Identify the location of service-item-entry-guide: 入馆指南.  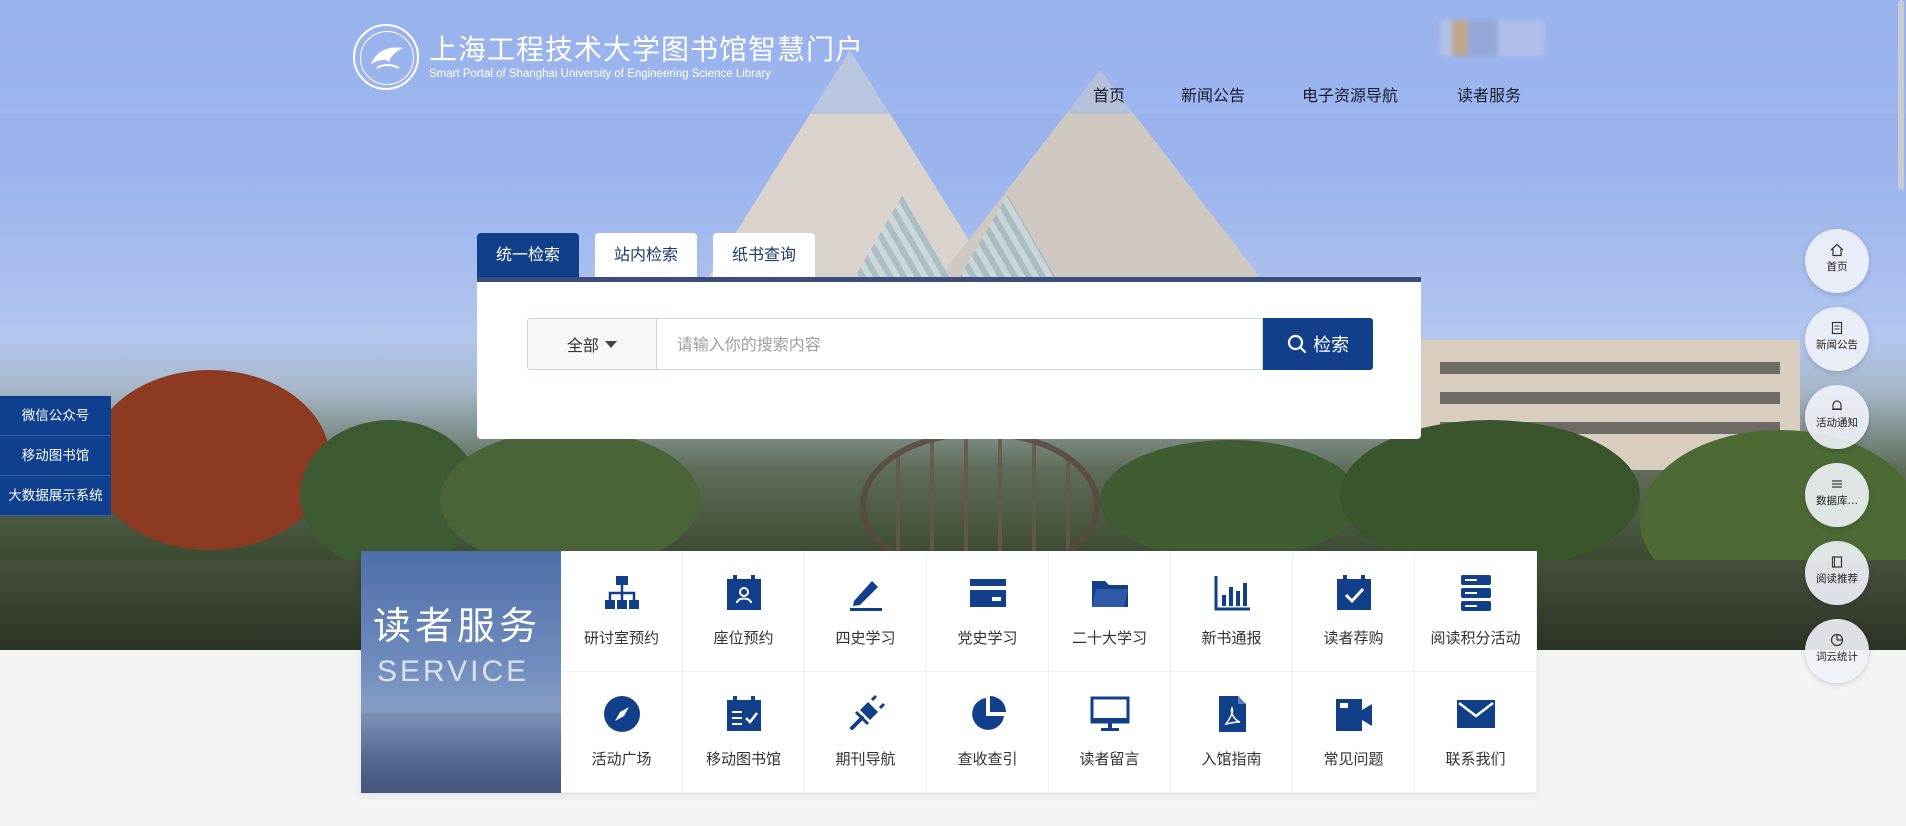
(1232, 732).